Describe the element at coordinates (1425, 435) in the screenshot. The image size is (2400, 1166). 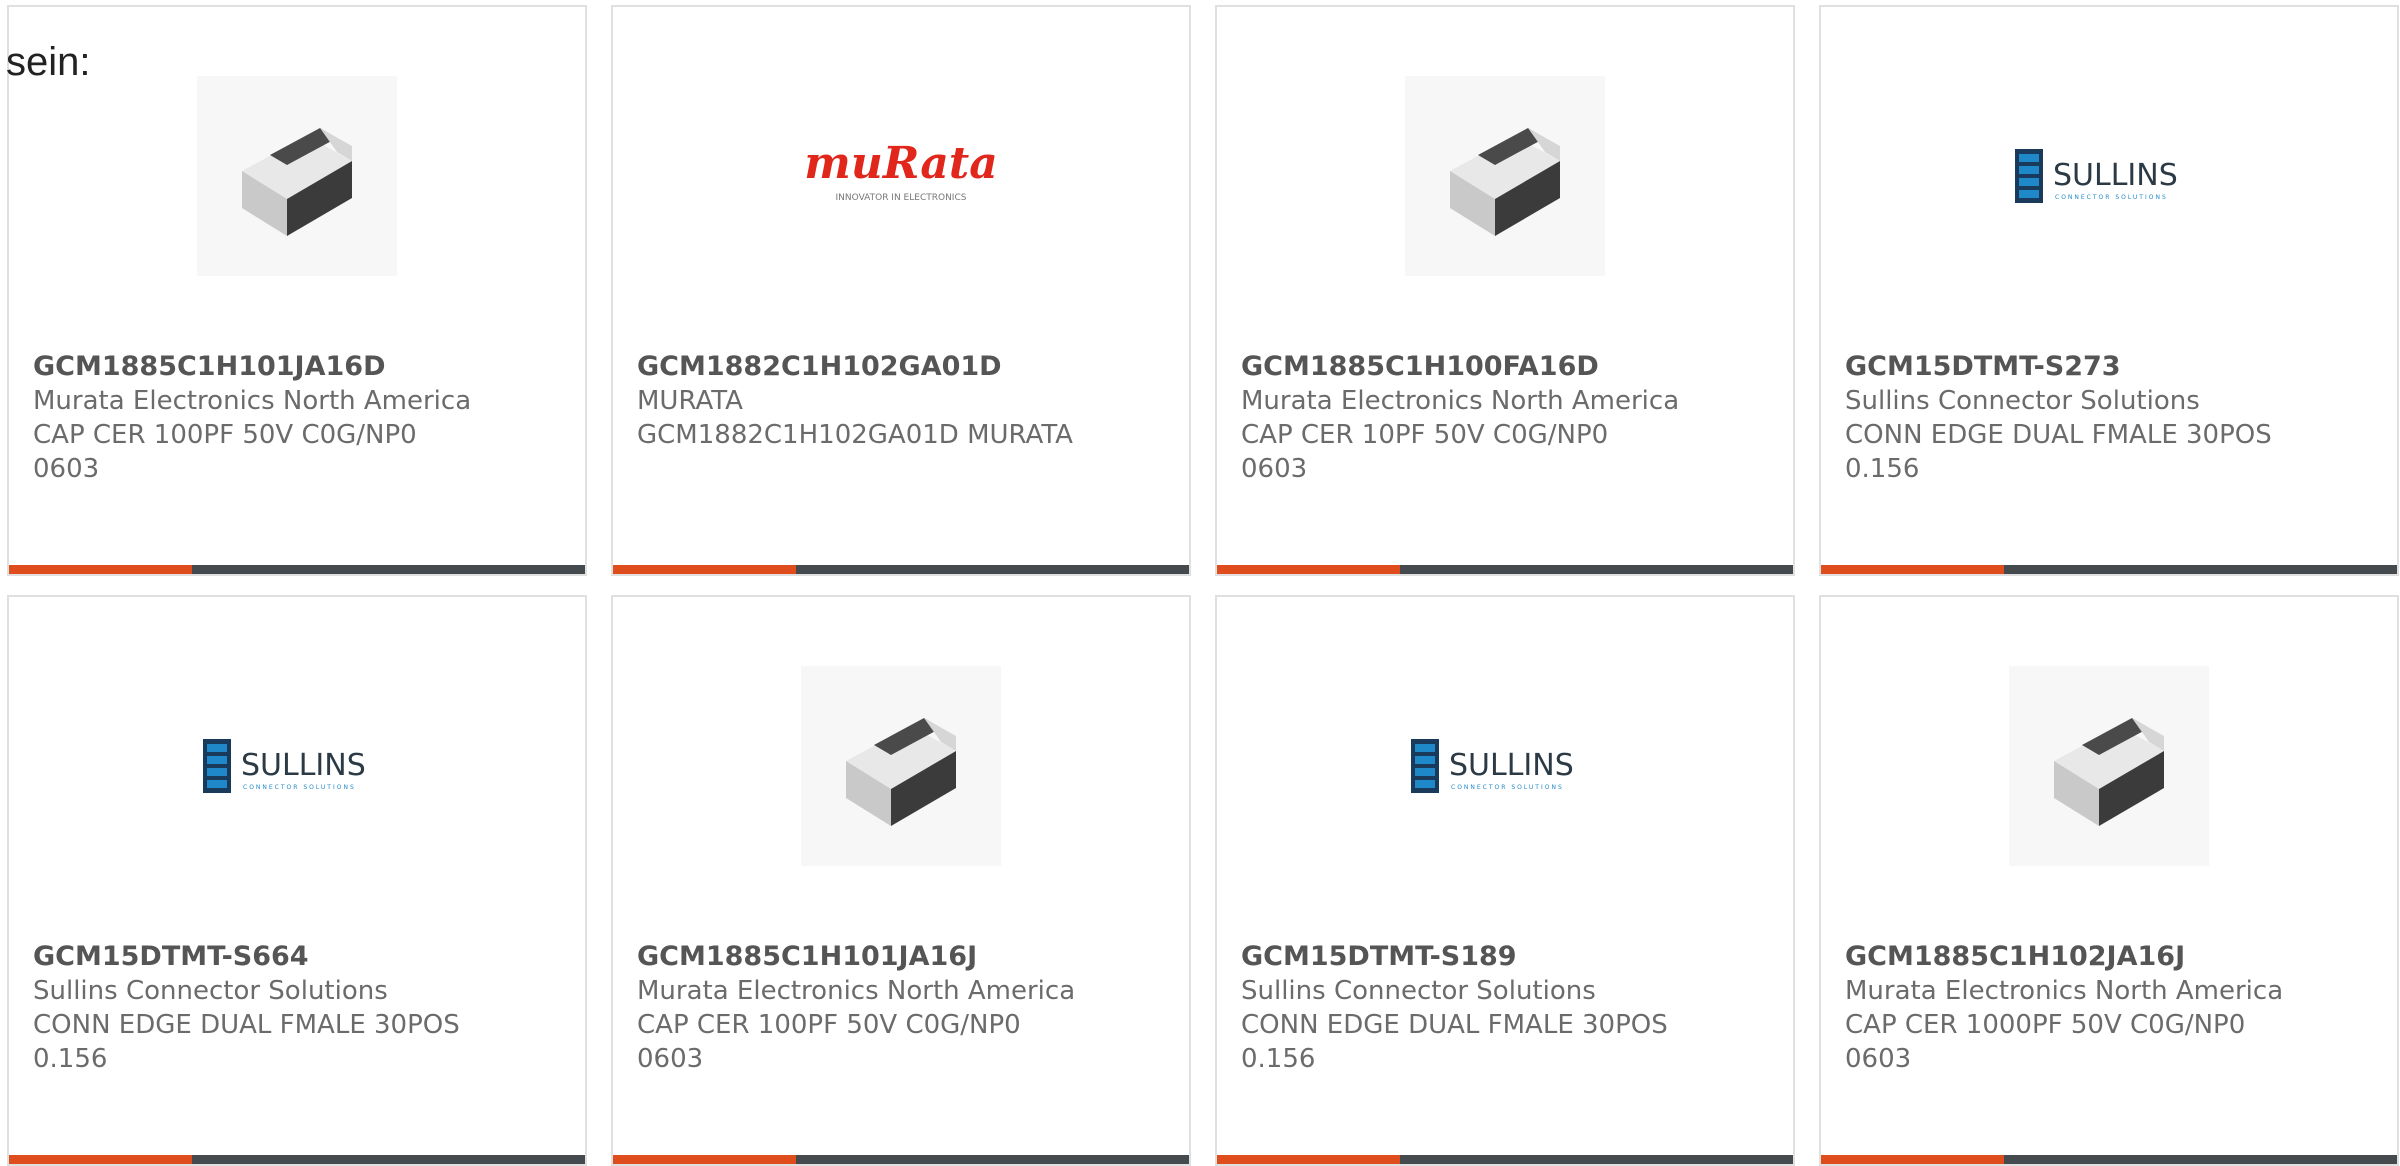
I see `description: CAP CER 10PF 50V C0G/NP0` at that location.